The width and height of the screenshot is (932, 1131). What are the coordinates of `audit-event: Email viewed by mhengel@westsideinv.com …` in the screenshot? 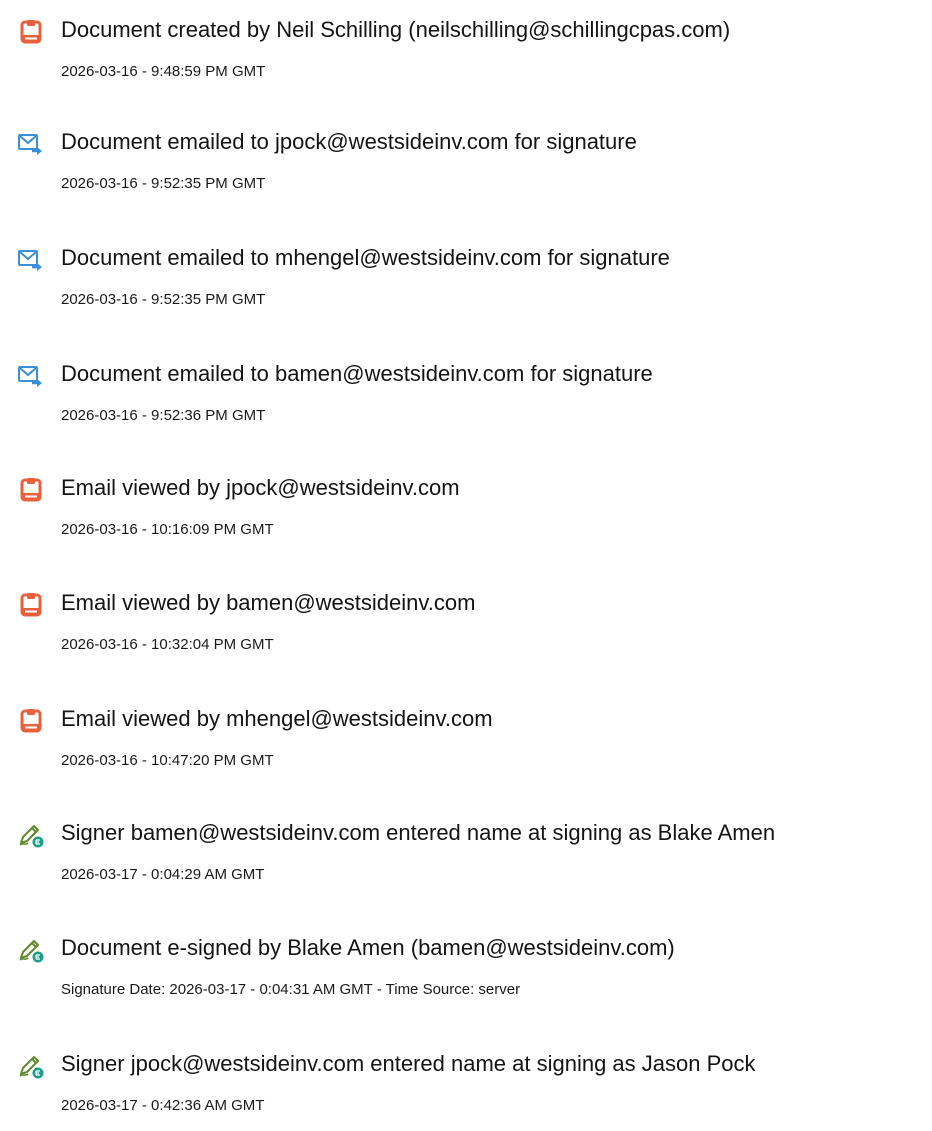 It's located at (466, 746).